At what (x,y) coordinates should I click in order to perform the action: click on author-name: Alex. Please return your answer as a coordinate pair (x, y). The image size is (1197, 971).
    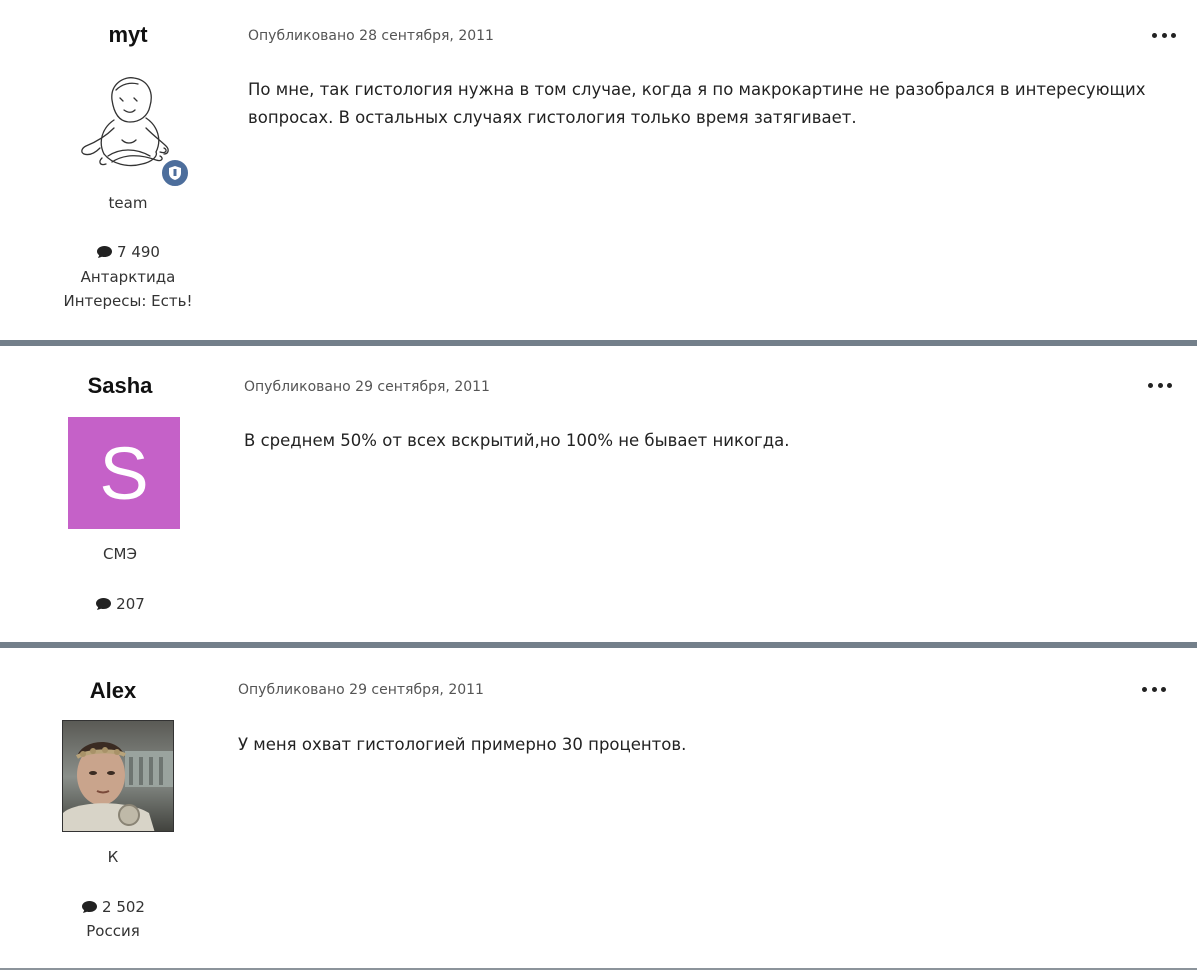
    Looking at the image, I should click on (113, 691).